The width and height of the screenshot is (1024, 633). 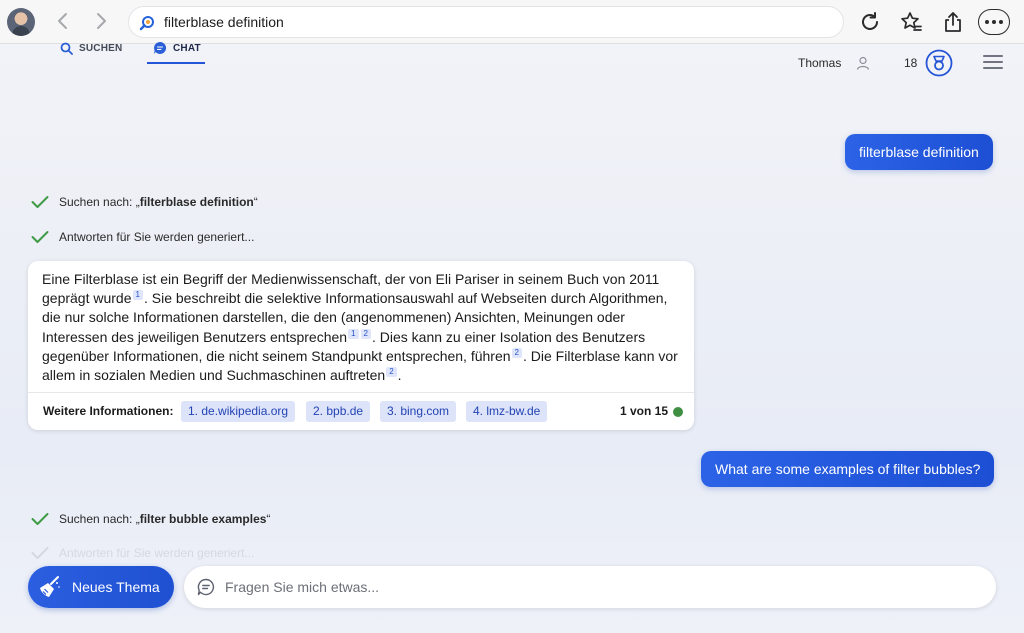 What do you see at coordinates (101, 21) in the screenshot?
I see `chevron-right-icon` at bounding box center [101, 21].